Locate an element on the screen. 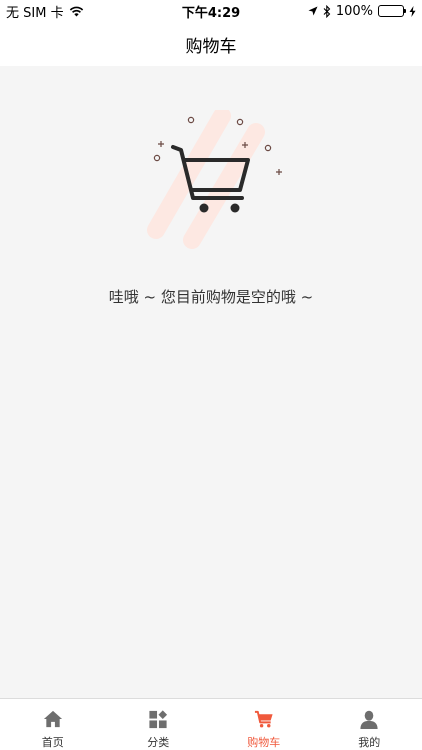  cart-icon is located at coordinates (263, 719).